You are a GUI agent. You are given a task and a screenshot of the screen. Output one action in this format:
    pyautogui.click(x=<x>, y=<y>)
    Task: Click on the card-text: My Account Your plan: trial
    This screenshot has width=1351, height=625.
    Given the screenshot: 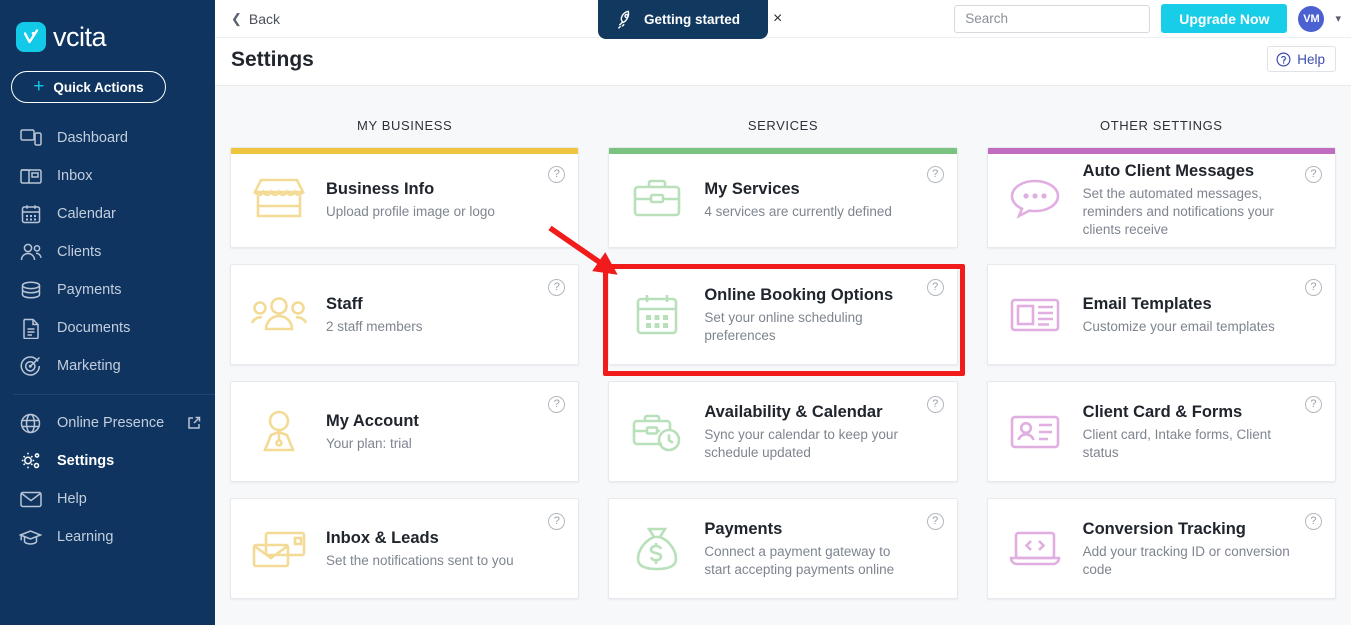 What is the action you would take?
    pyautogui.click(x=452, y=432)
    